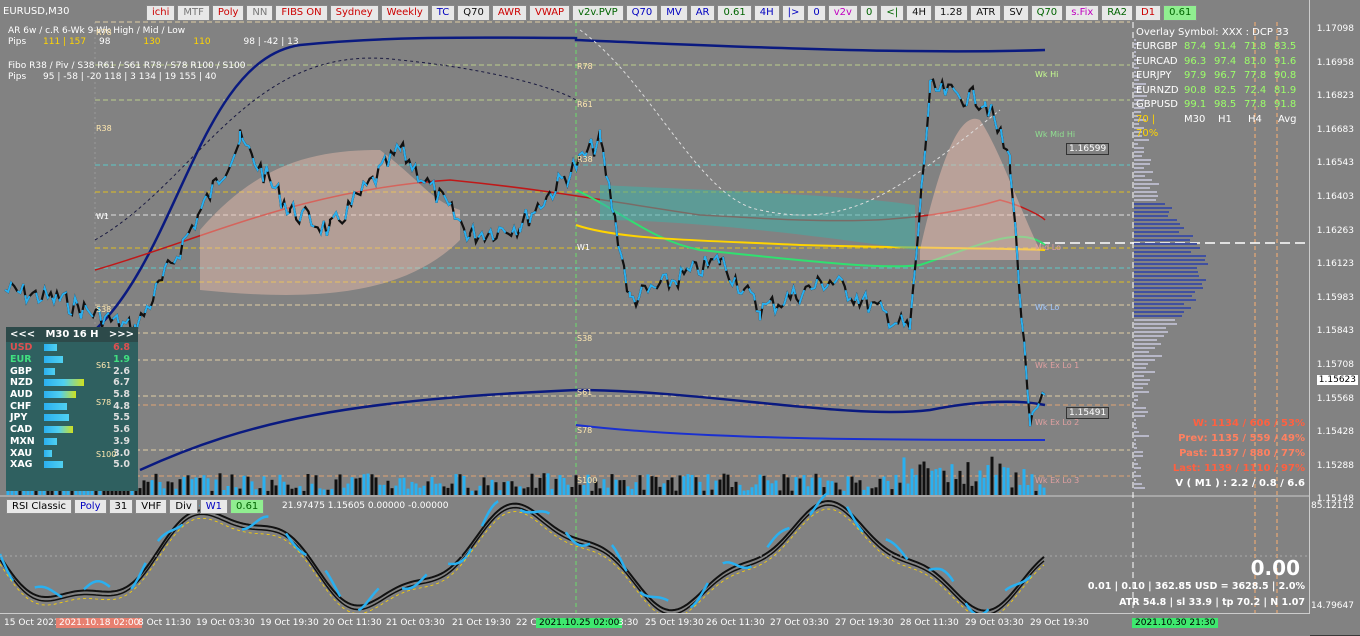  I want to click on toolbar-button-6: Weekly, so click(404, 13).